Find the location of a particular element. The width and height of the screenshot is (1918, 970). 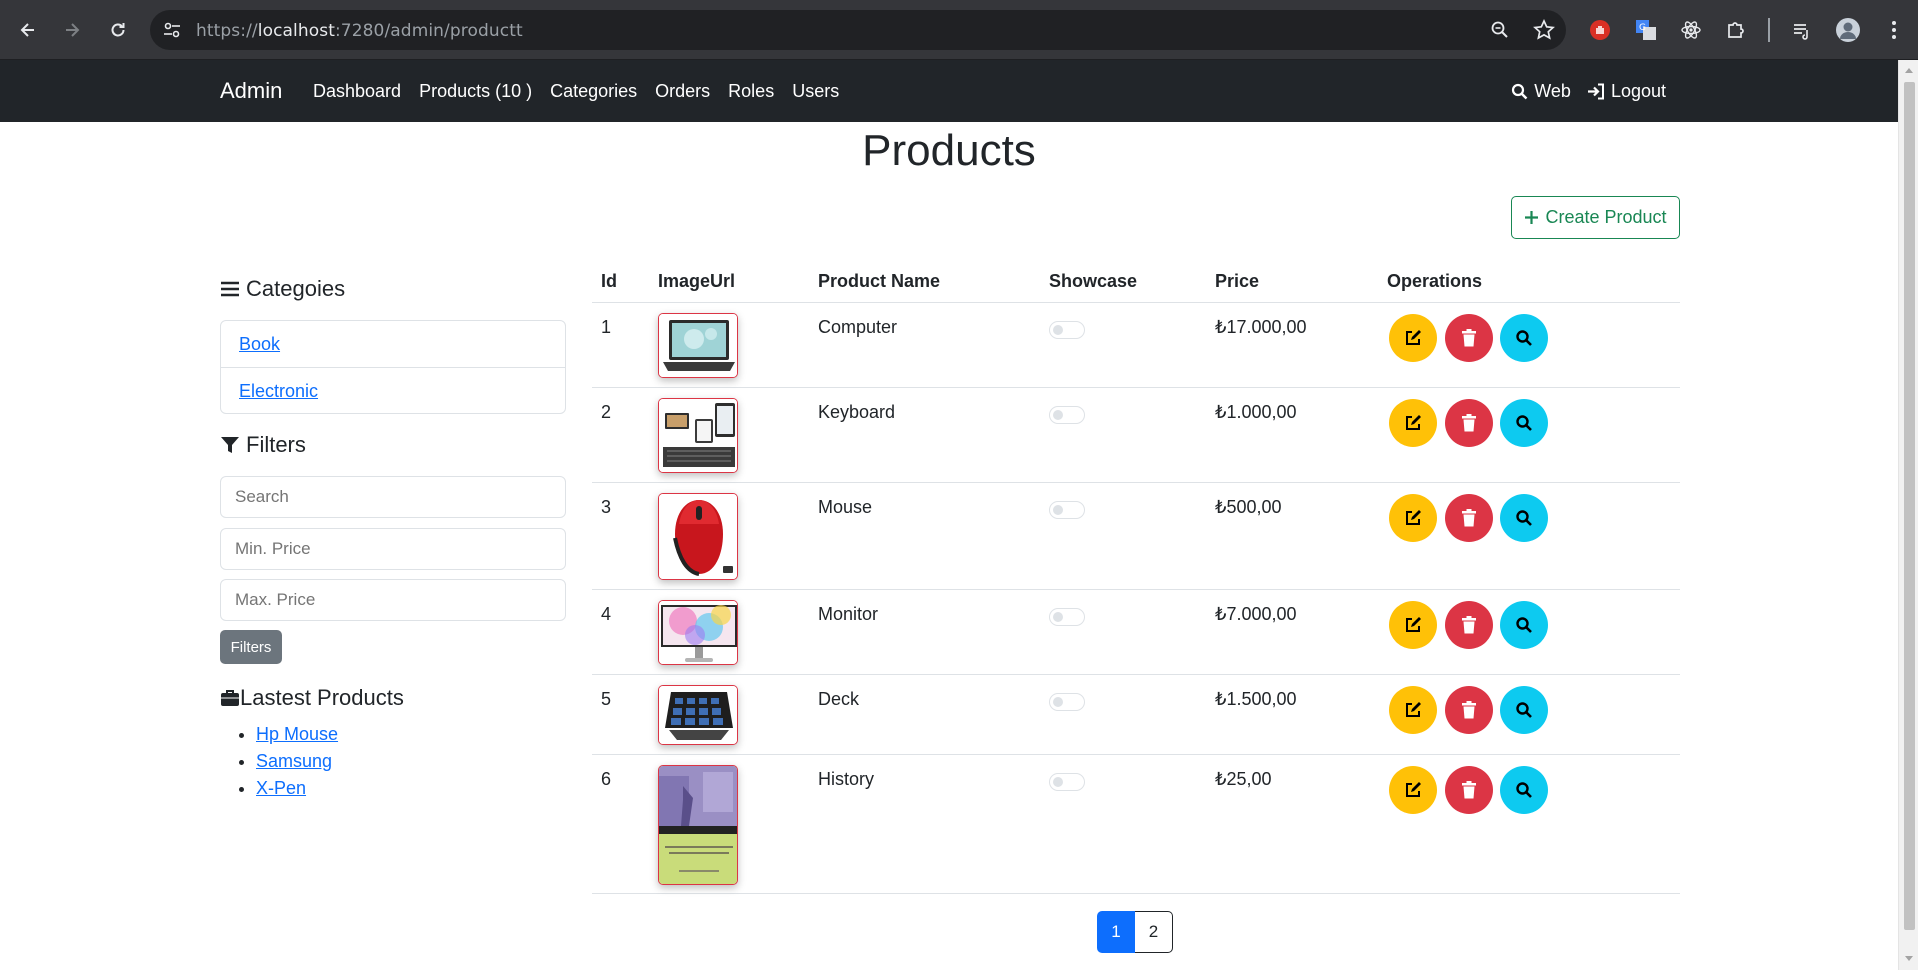

svg-text: G is located at coordinates (1642, 28).